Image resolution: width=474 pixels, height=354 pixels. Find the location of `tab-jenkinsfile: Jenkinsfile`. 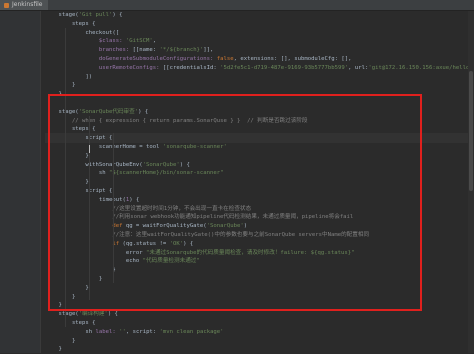

tab-jenkinsfile: Jenkinsfile is located at coordinates (24, 5).